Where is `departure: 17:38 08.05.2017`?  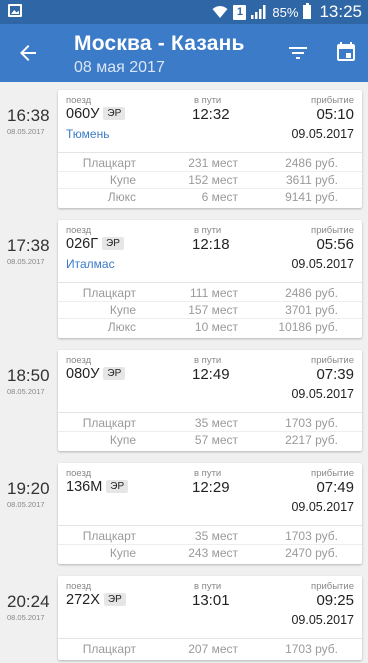
departure: 17:38 08.05.2017 is located at coordinates (29, 251).